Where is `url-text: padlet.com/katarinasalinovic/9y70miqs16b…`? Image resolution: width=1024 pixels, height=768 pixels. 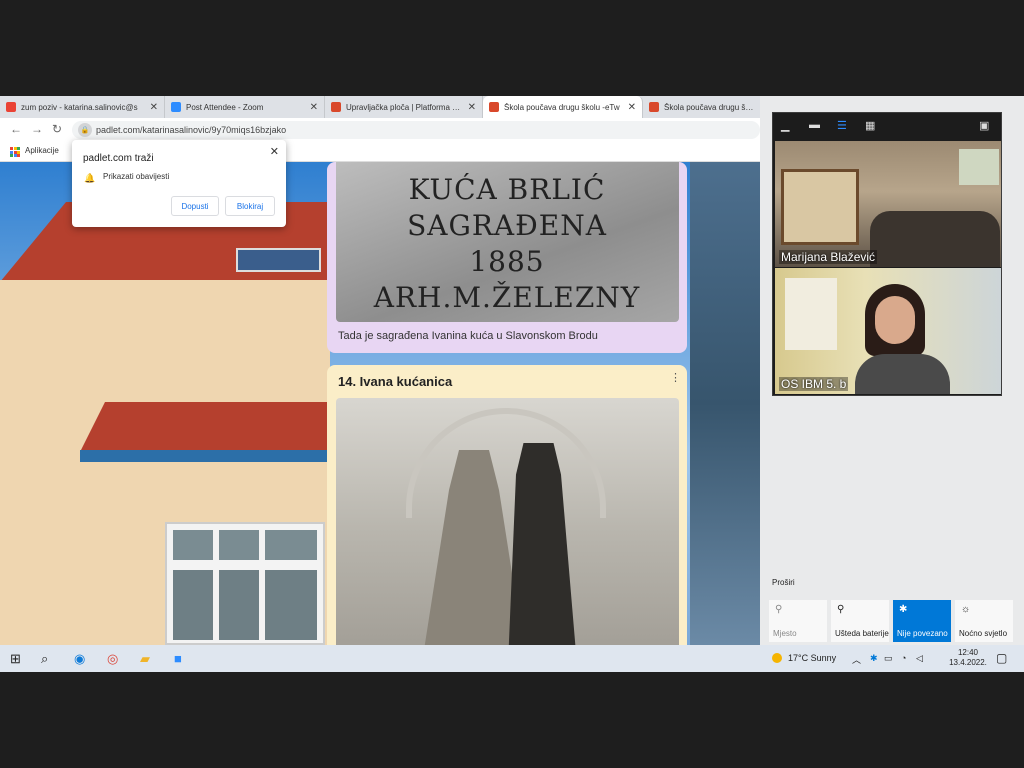
url-text: padlet.com/katarinasalinovic/9y70miqs16b… is located at coordinates (191, 130).